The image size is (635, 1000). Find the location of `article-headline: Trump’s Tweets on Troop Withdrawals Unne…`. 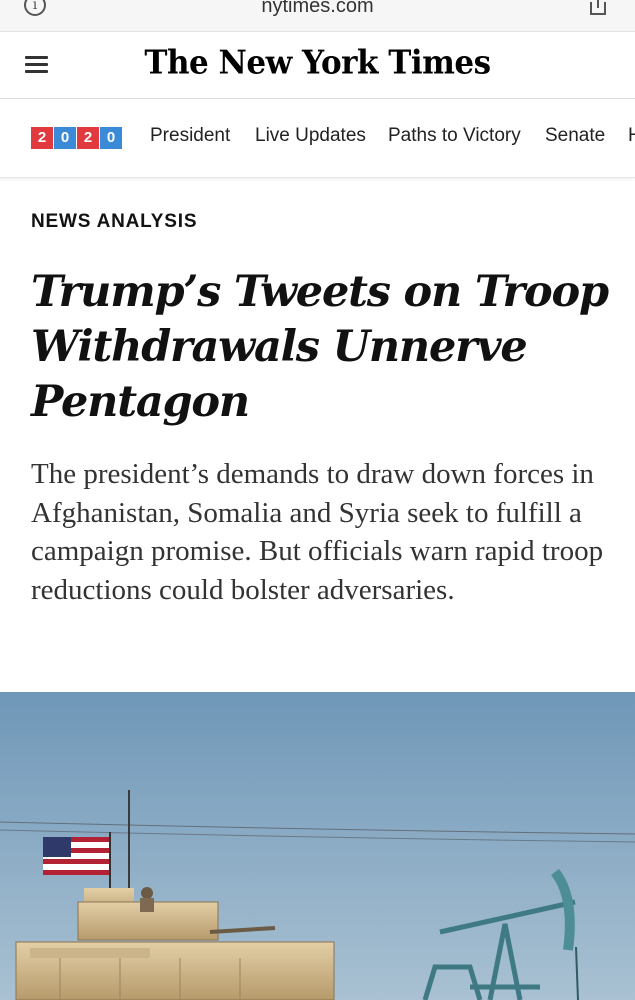

article-headline: Trump’s Tweets on Troop Withdrawals Unne… is located at coordinates (320, 347).